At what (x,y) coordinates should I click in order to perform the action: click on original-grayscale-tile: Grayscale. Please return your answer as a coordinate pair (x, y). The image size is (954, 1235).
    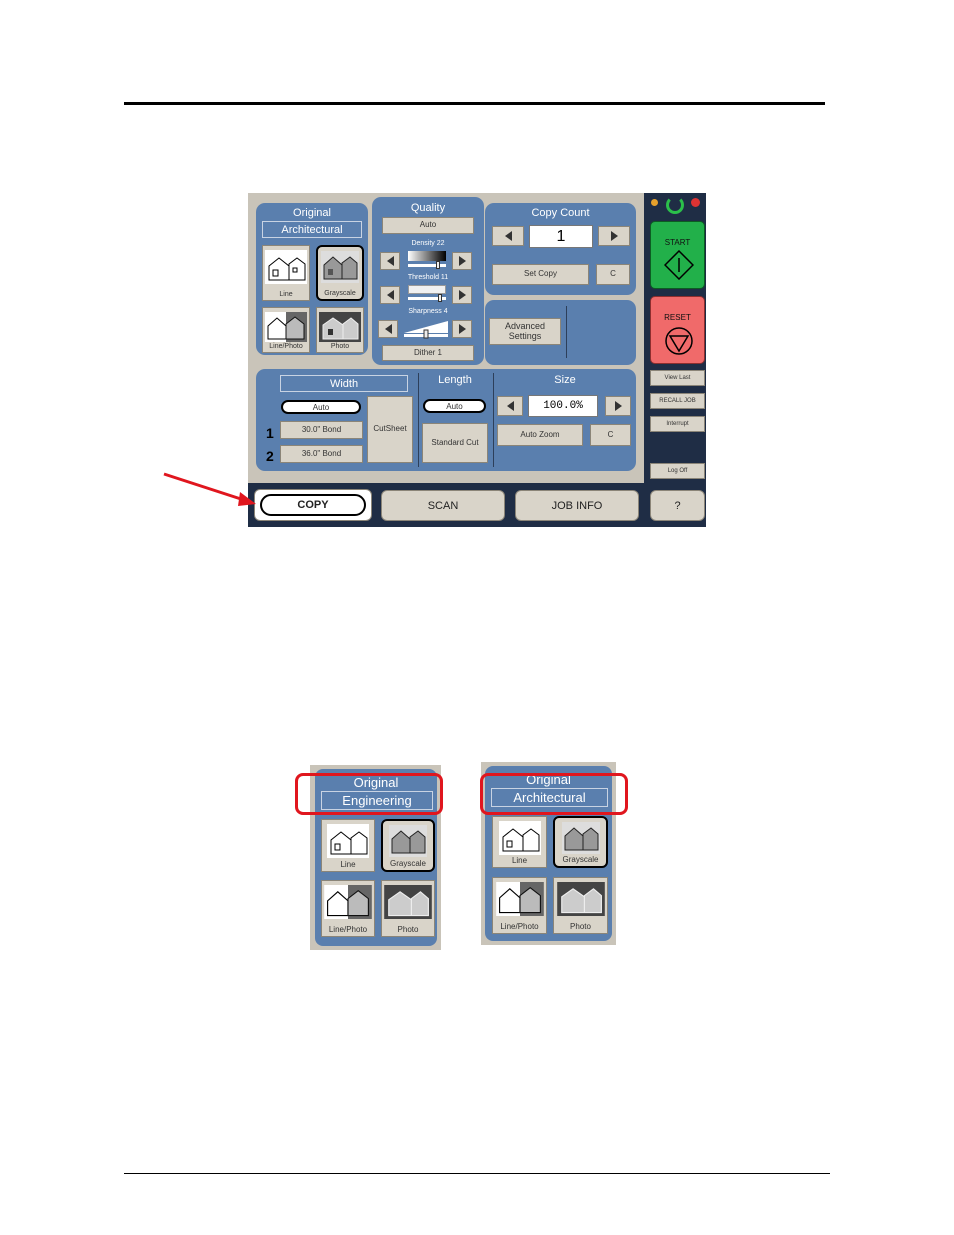
    Looking at the image, I should click on (340, 273).